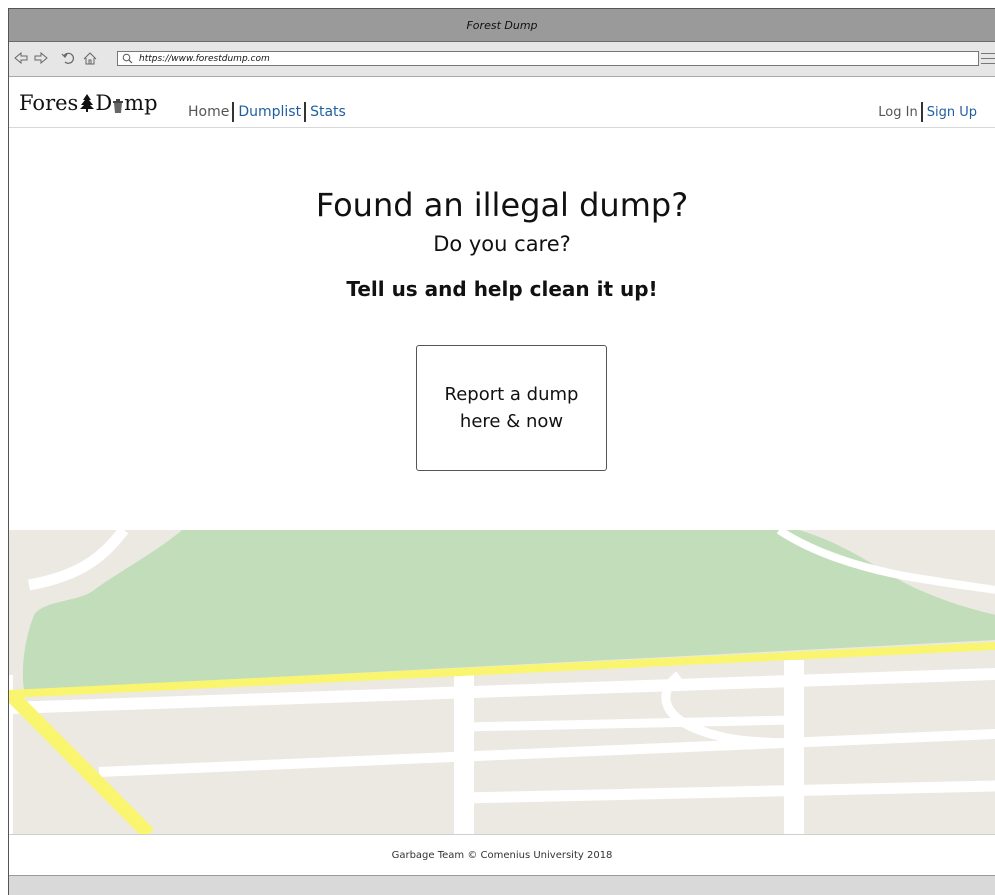 This screenshot has width=995, height=895. I want to click on report-dump-button: Report a dump here & now, so click(511, 408).